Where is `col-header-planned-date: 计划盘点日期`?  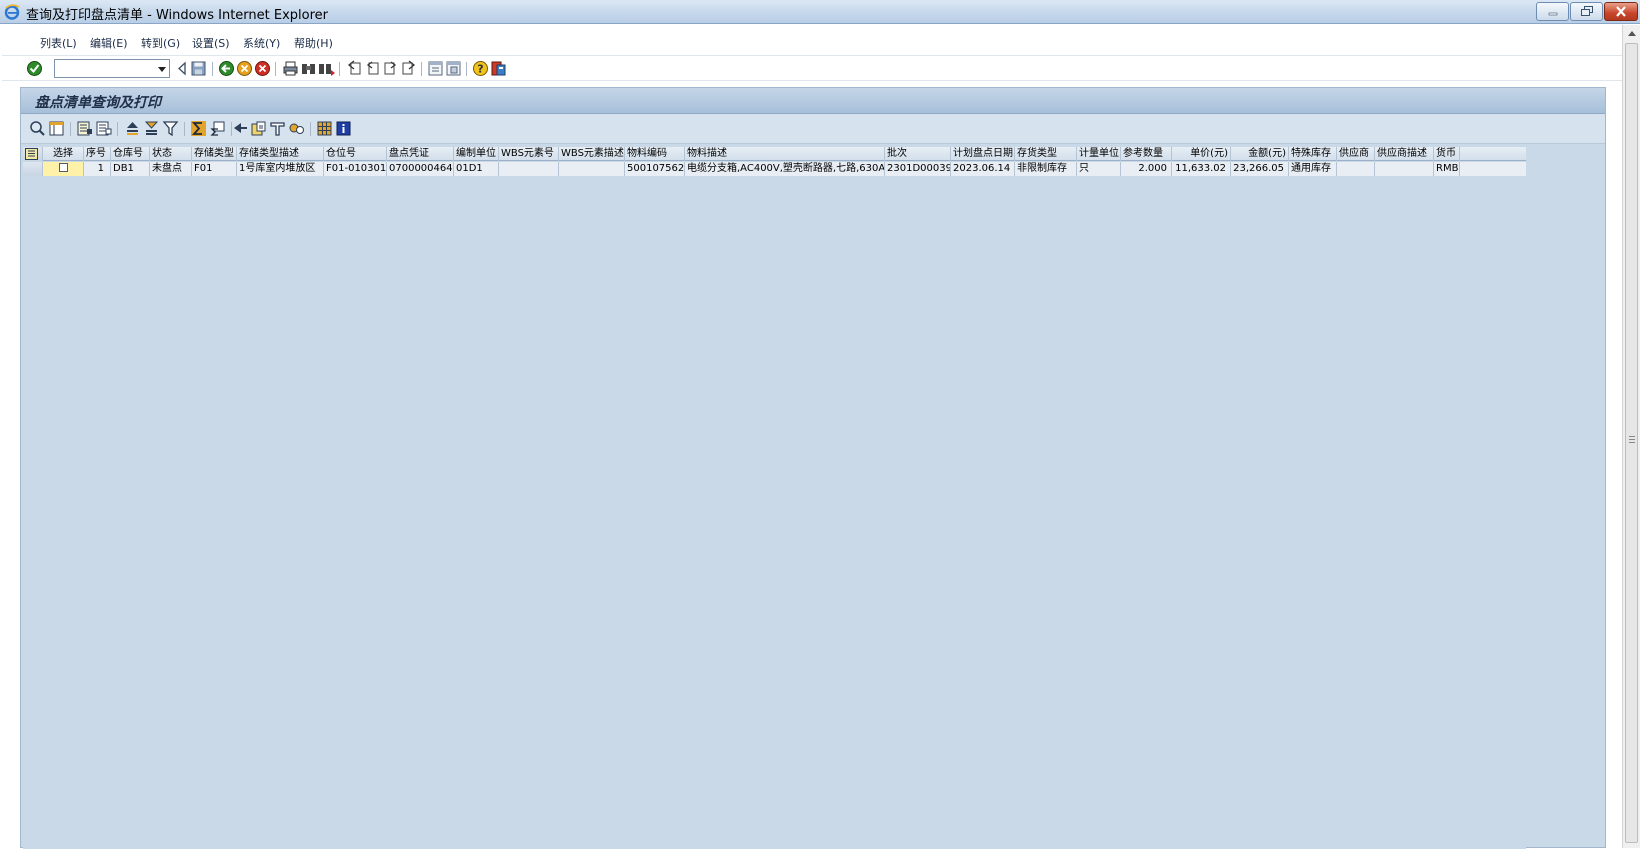
col-header-planned-date: 计划盘点日期 is located at coordinates (983, 154).